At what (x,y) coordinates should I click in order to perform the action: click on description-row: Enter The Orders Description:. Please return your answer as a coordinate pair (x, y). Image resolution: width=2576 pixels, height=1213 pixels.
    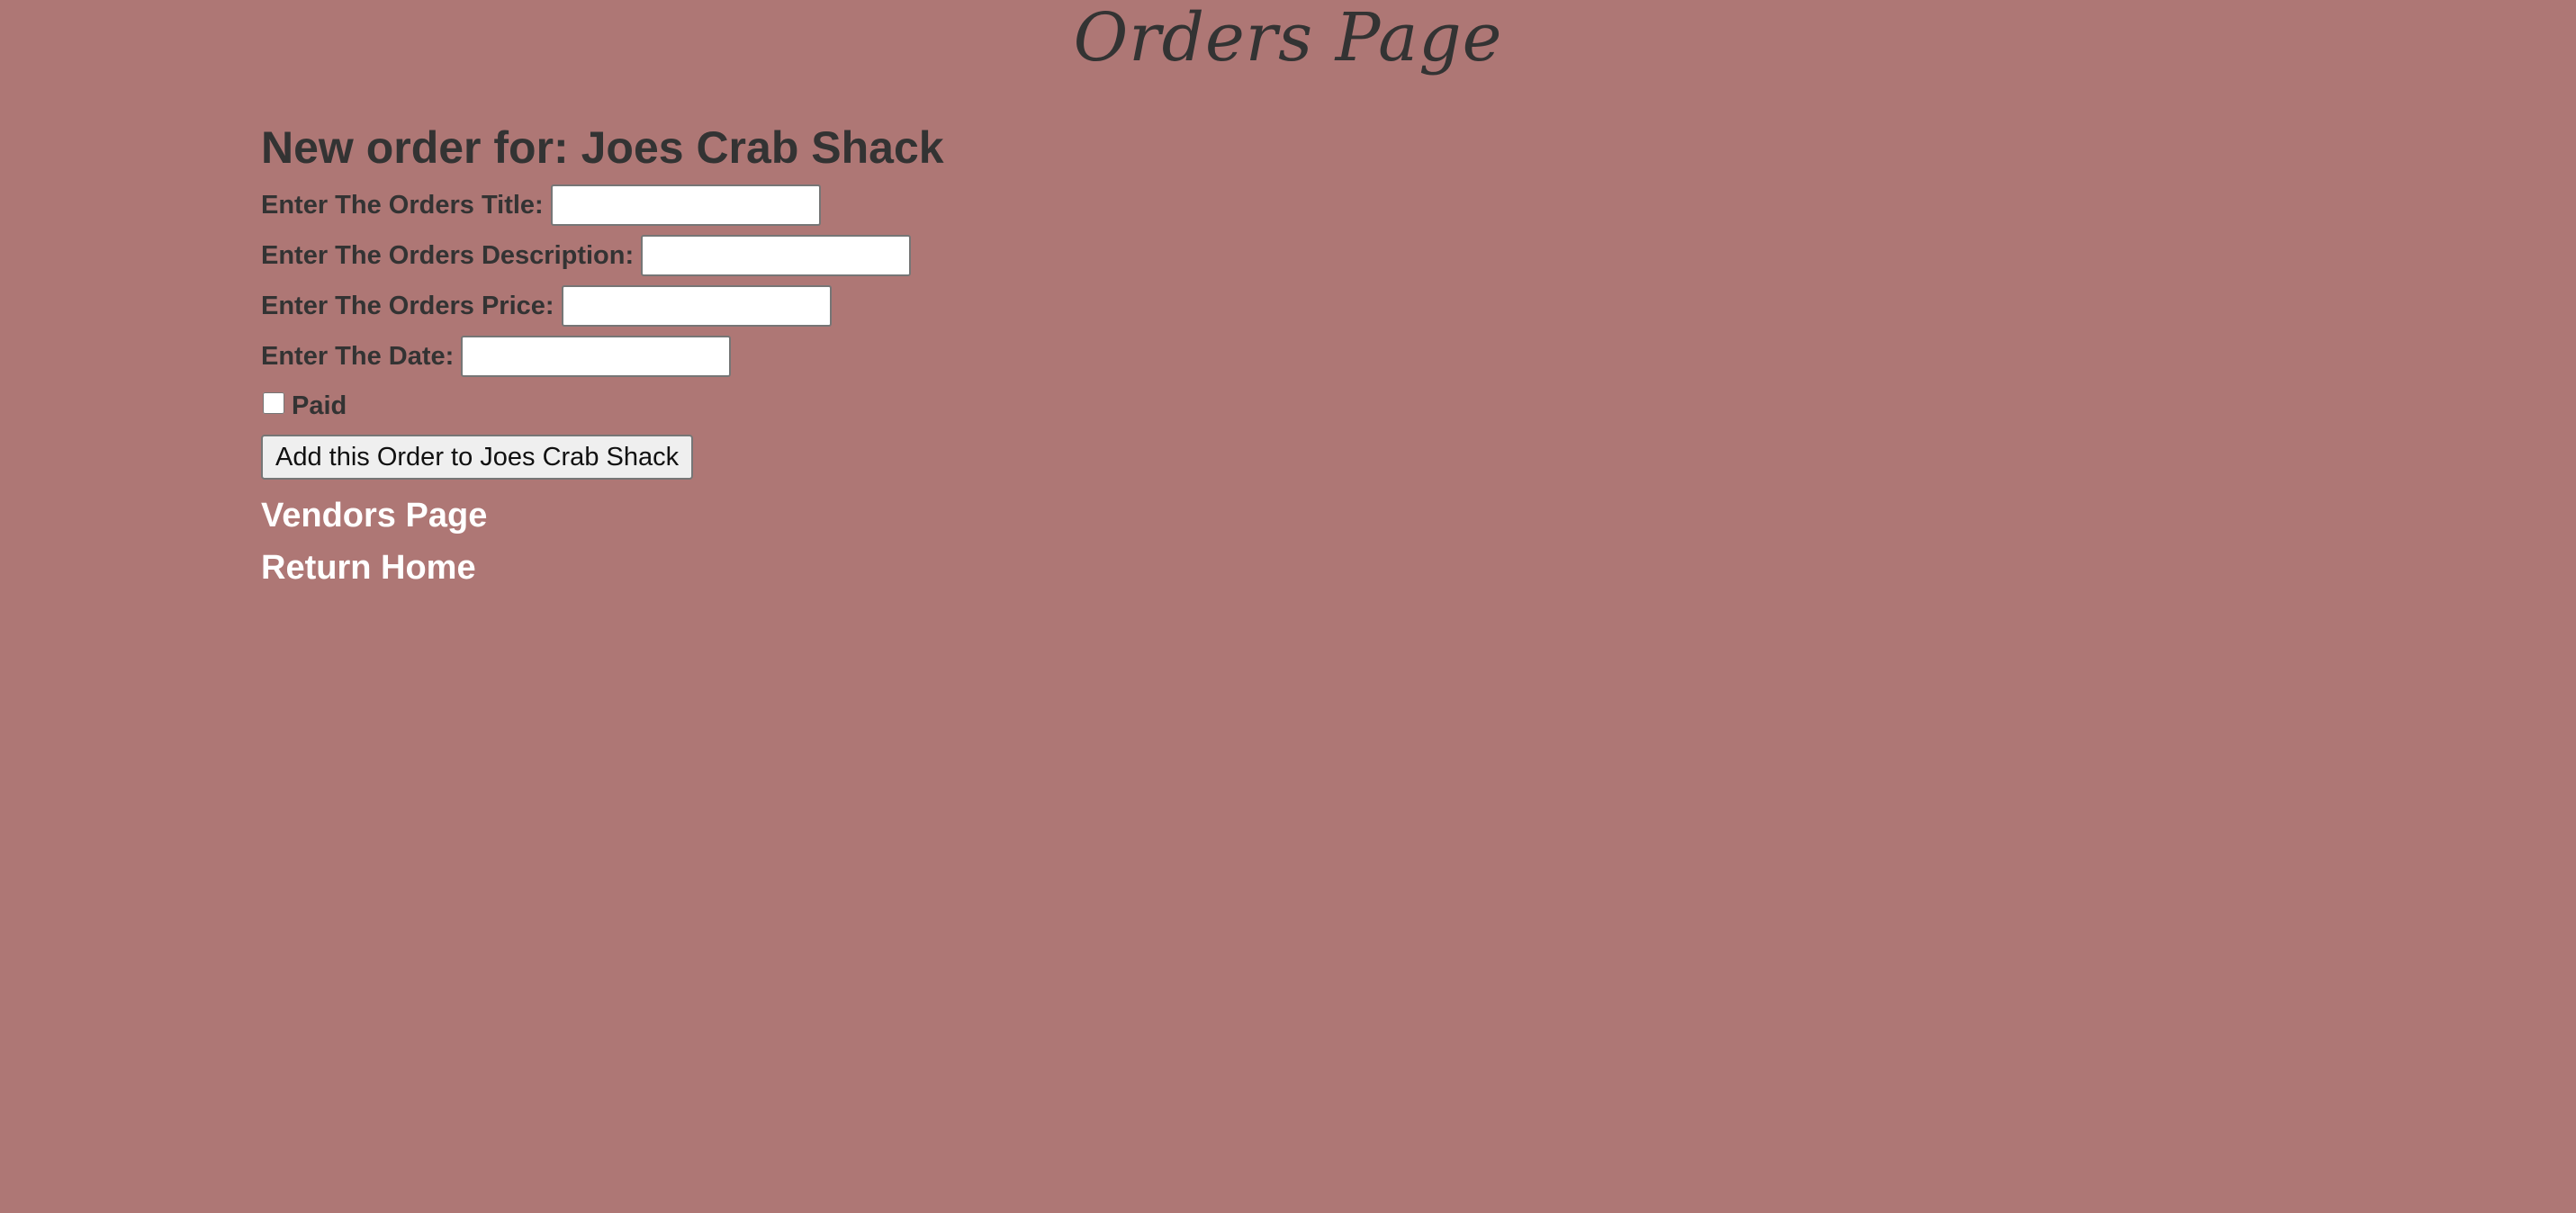
    Looking at the image, I should click on (801, 255).